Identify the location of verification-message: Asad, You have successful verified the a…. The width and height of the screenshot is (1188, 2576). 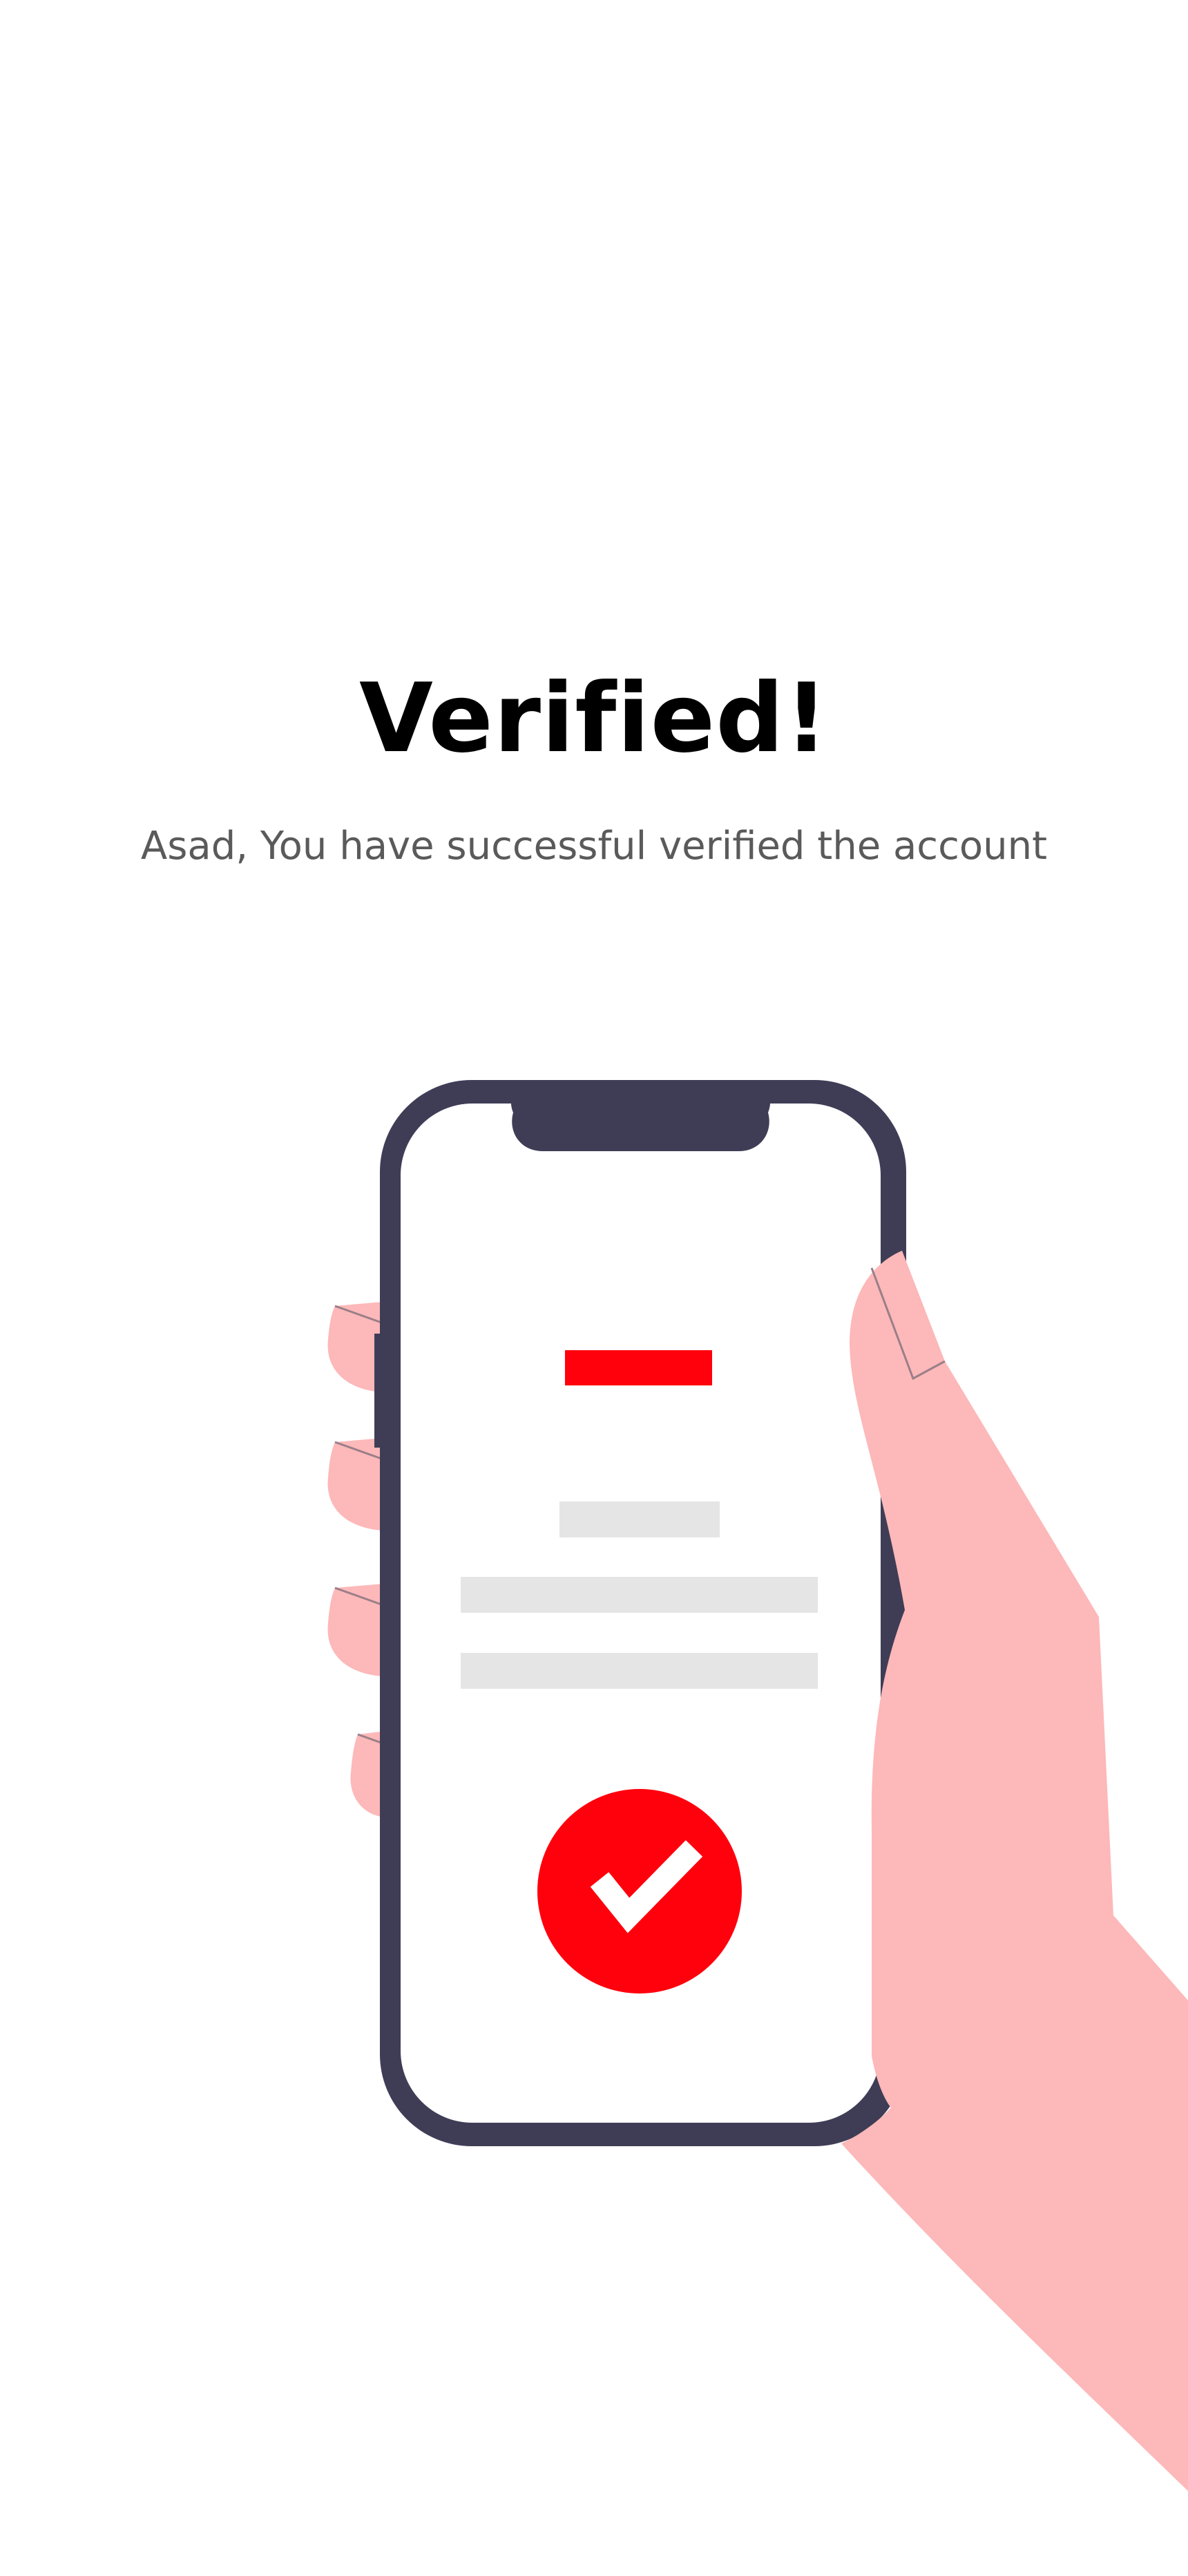
(594, 846).